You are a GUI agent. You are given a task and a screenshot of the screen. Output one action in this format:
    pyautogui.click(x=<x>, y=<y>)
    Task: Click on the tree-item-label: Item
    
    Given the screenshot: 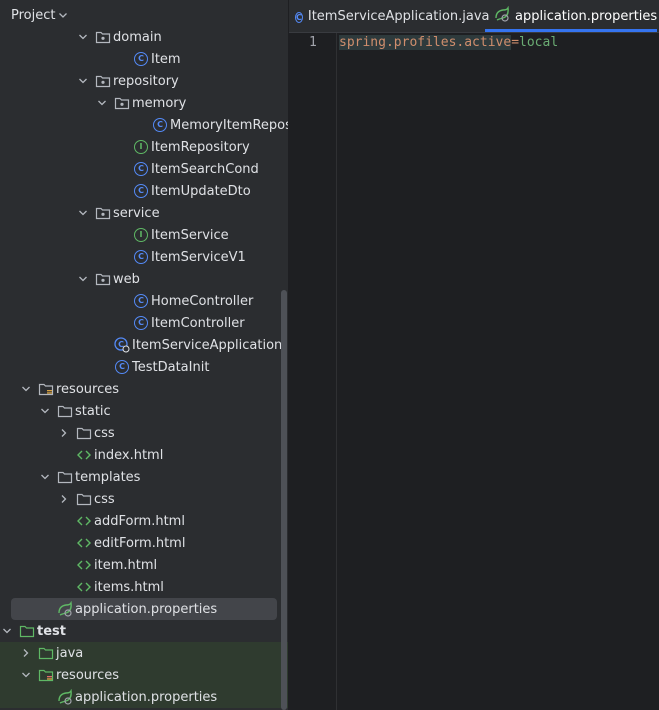 What is the action you would take?
    pyautogui.click(x=166, y=59)
    